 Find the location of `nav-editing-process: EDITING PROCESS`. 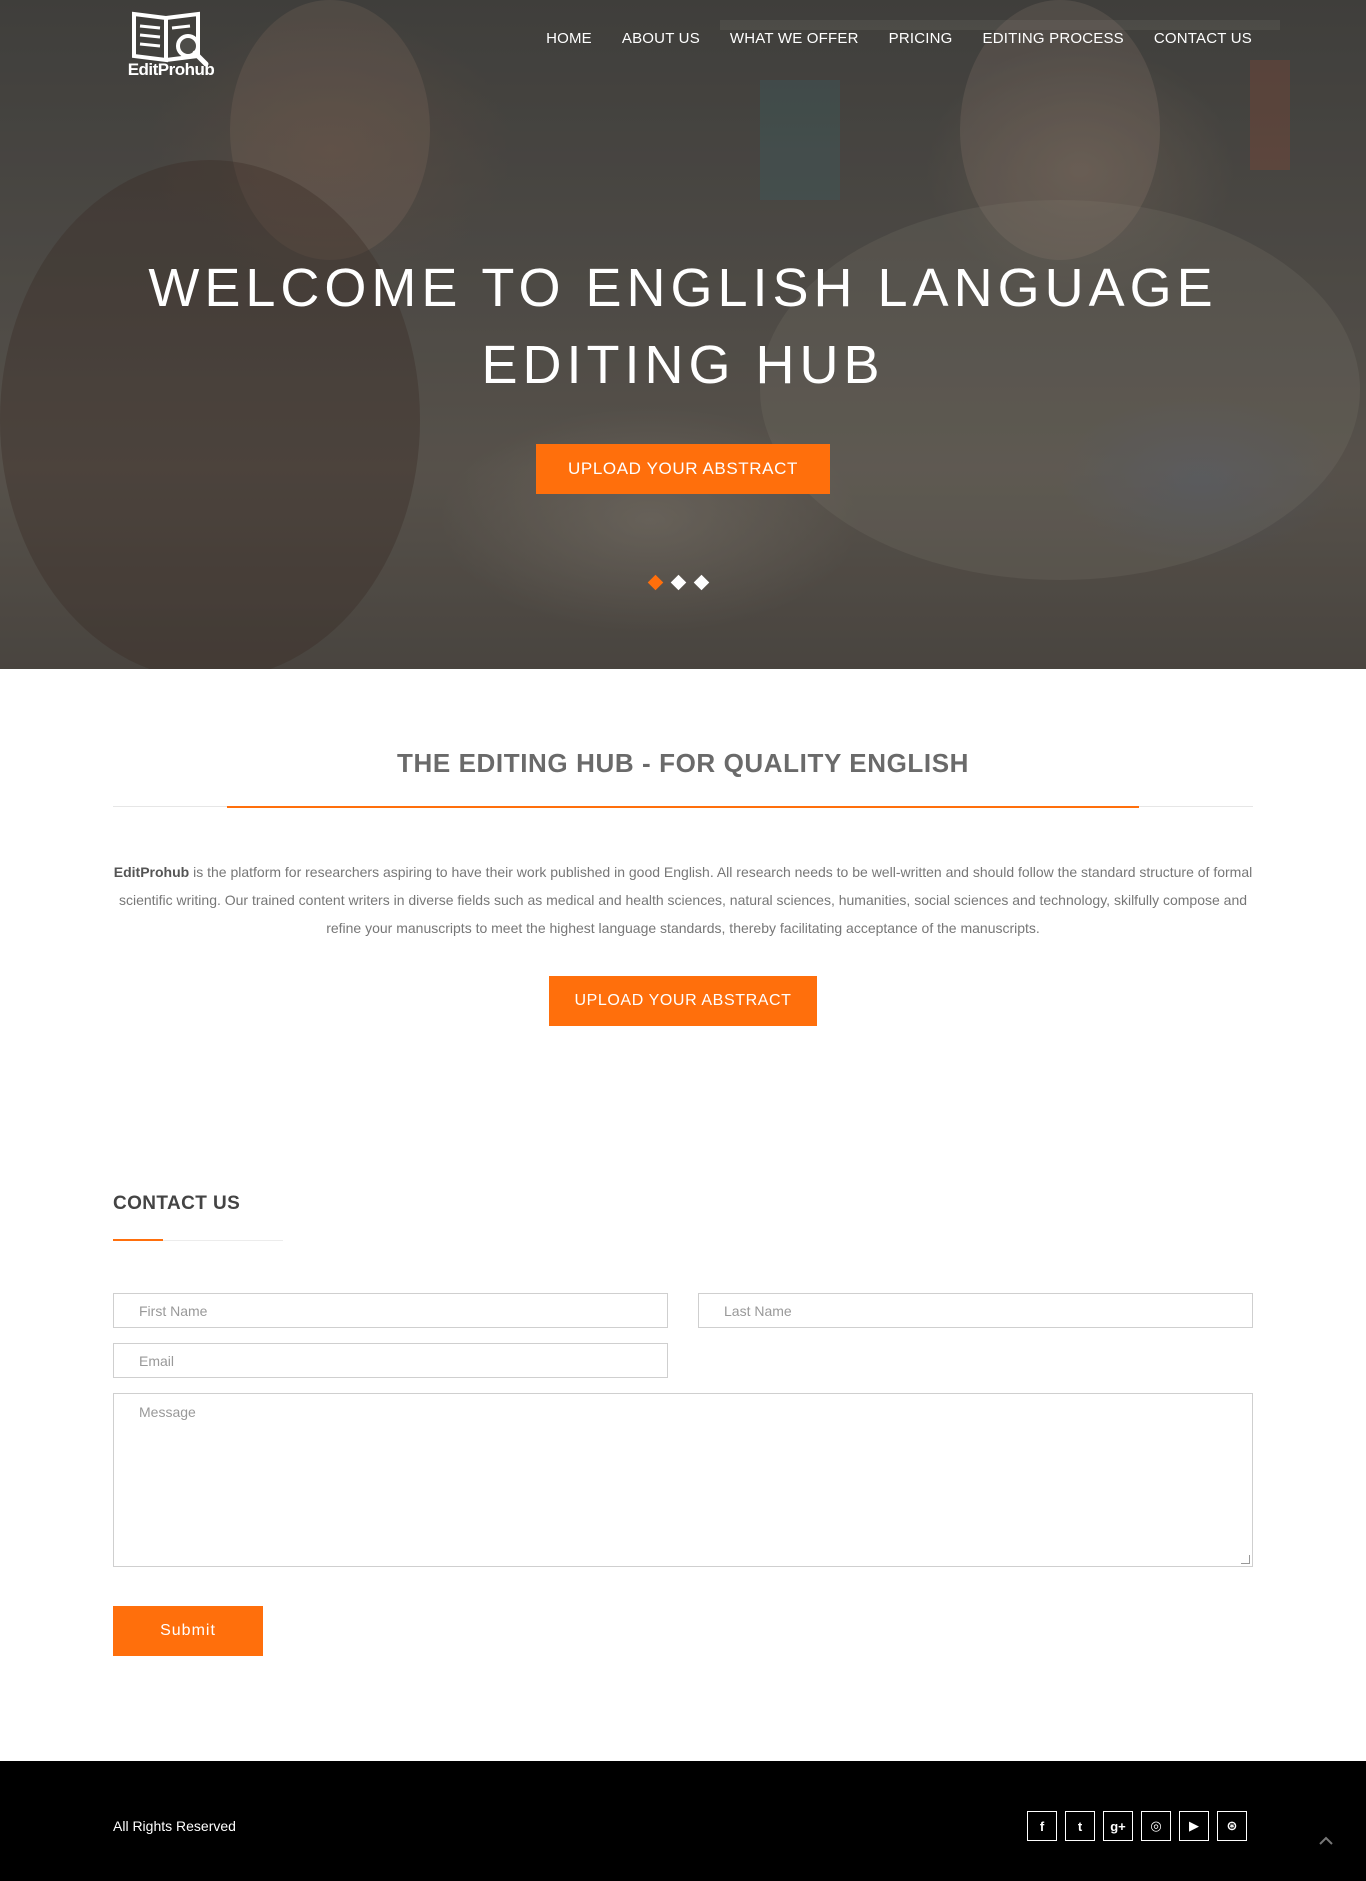

nav-editing-process: EDITING PROCESS is located at coordinates (1053, 38).